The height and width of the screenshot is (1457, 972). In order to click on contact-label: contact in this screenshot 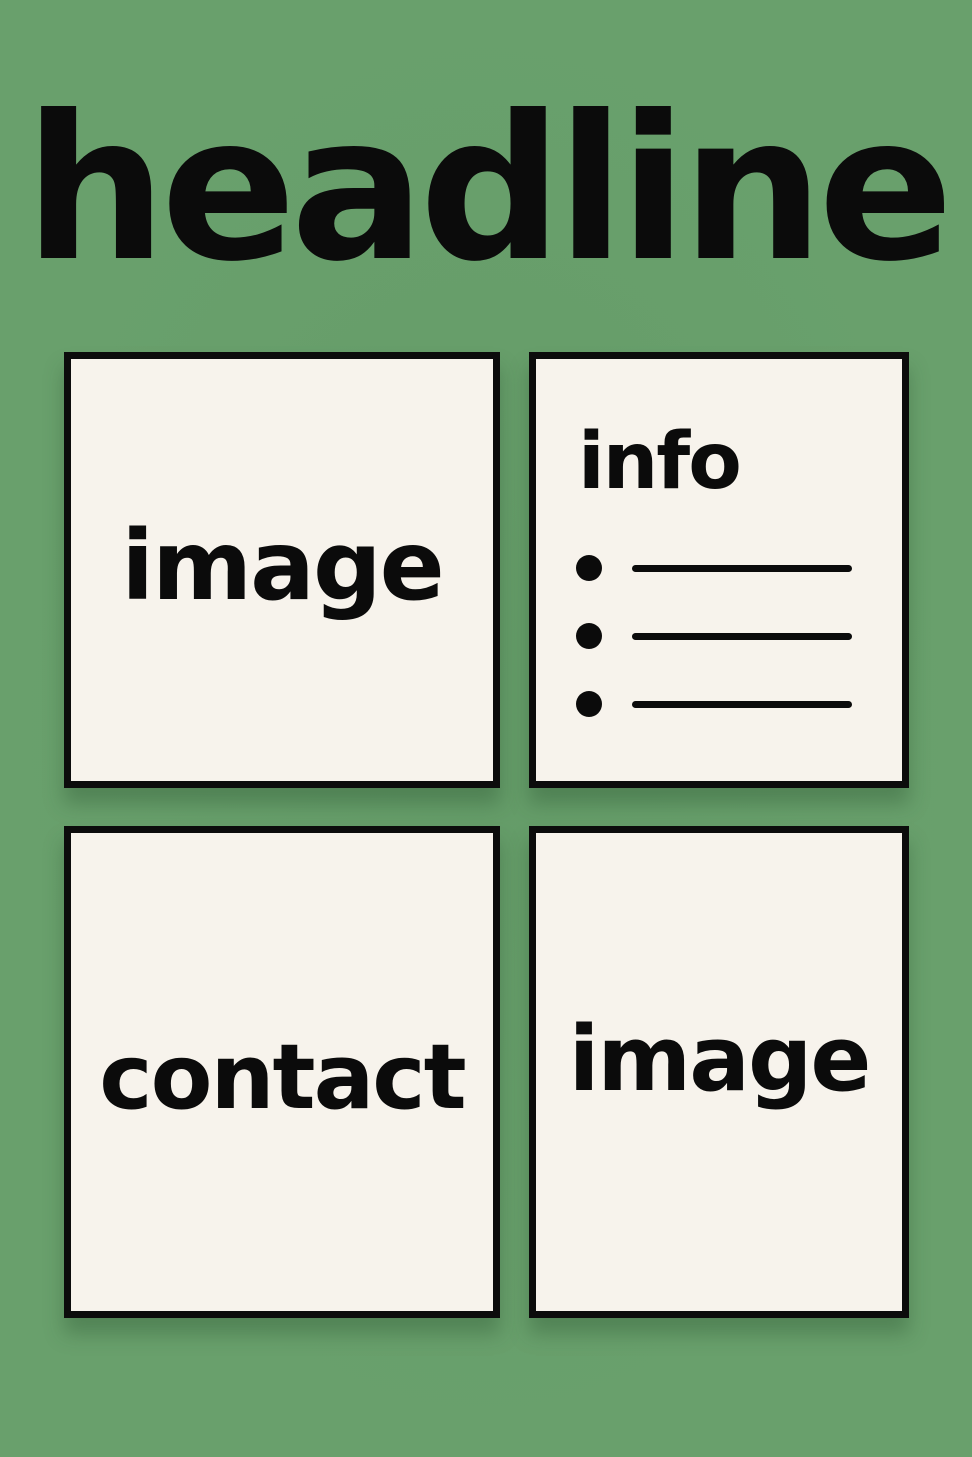, I will do `click(282, 1077)`.